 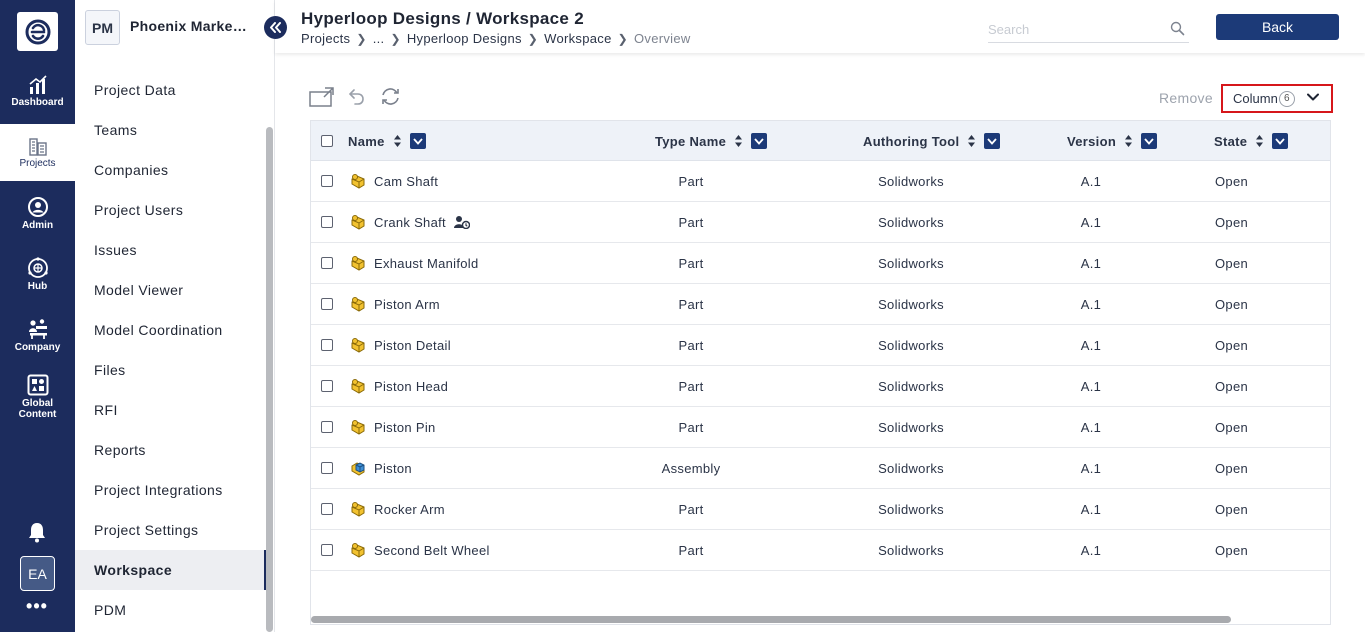 What do you see at coordinates (171, 530) in the screenshot?
I see `sidebar-item-project-settings: Project Settings` at bounding box center [171, 530].